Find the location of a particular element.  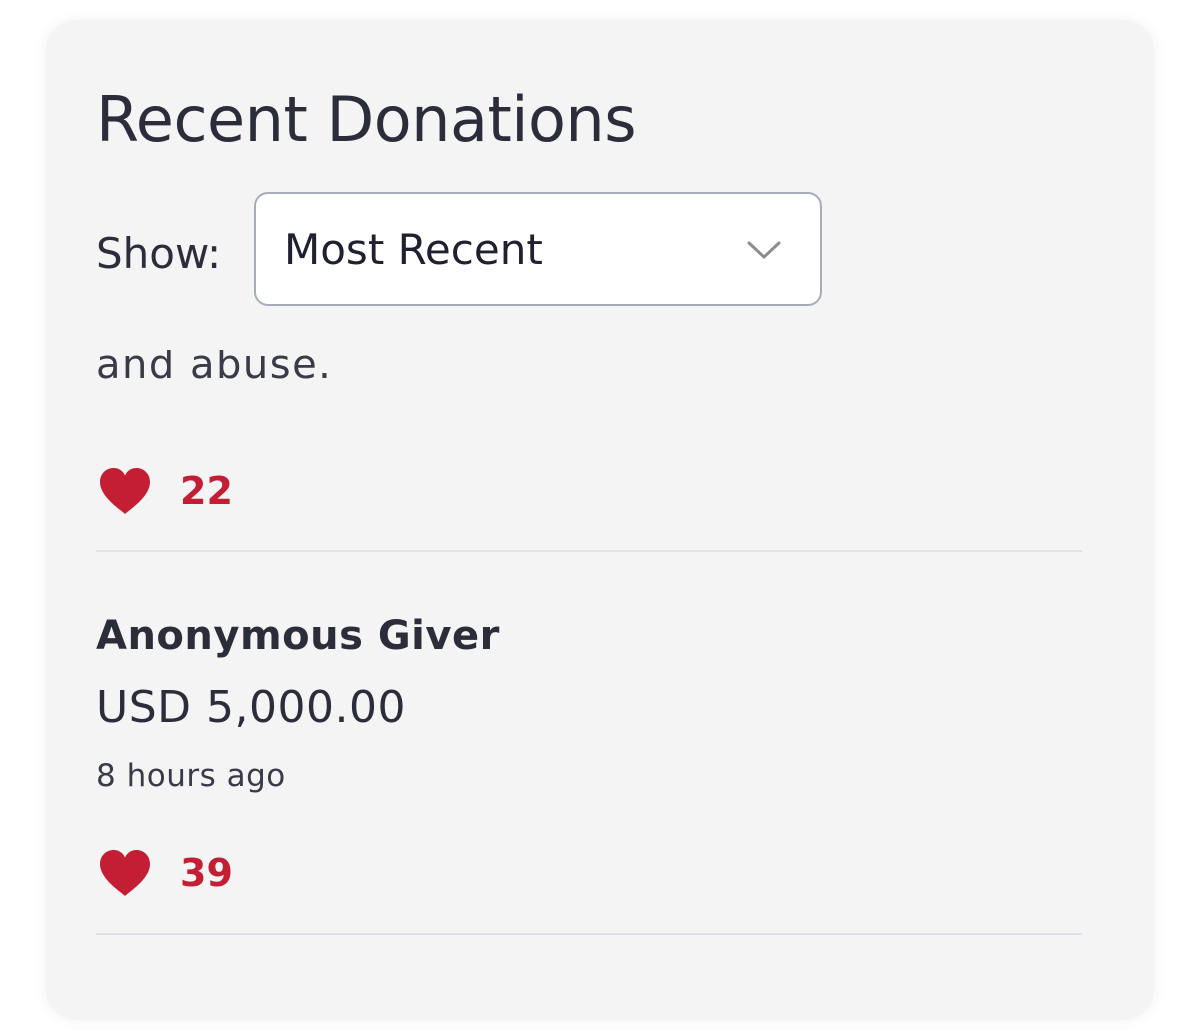

donation-time: 8 hours ago is located at coordinates (191, 776).